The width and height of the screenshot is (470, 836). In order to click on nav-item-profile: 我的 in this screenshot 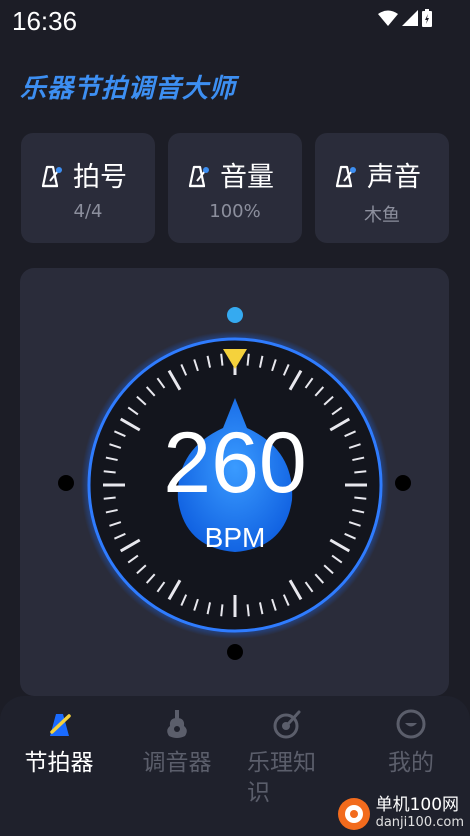, I will do `click(411, 743)`.